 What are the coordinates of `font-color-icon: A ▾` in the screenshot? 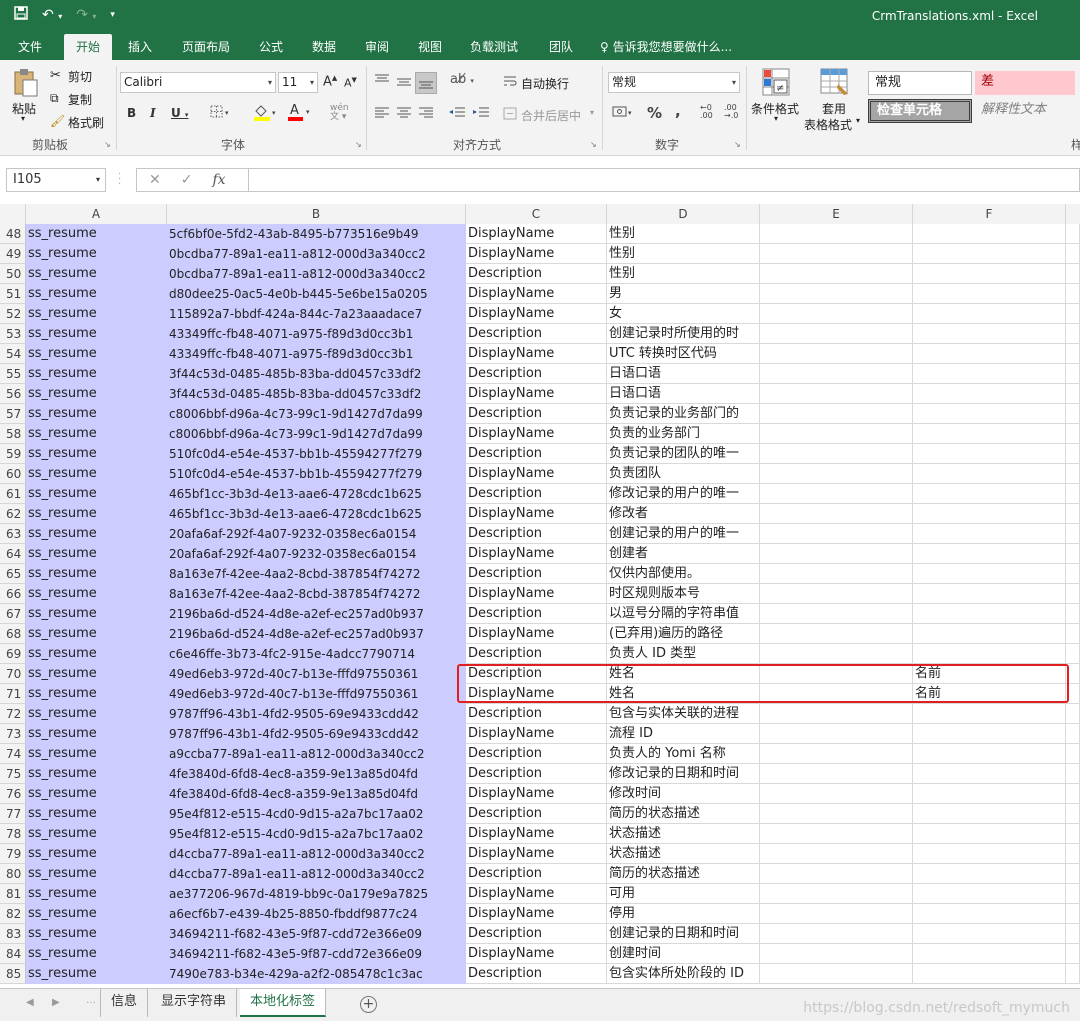 It's located at (300, 113).